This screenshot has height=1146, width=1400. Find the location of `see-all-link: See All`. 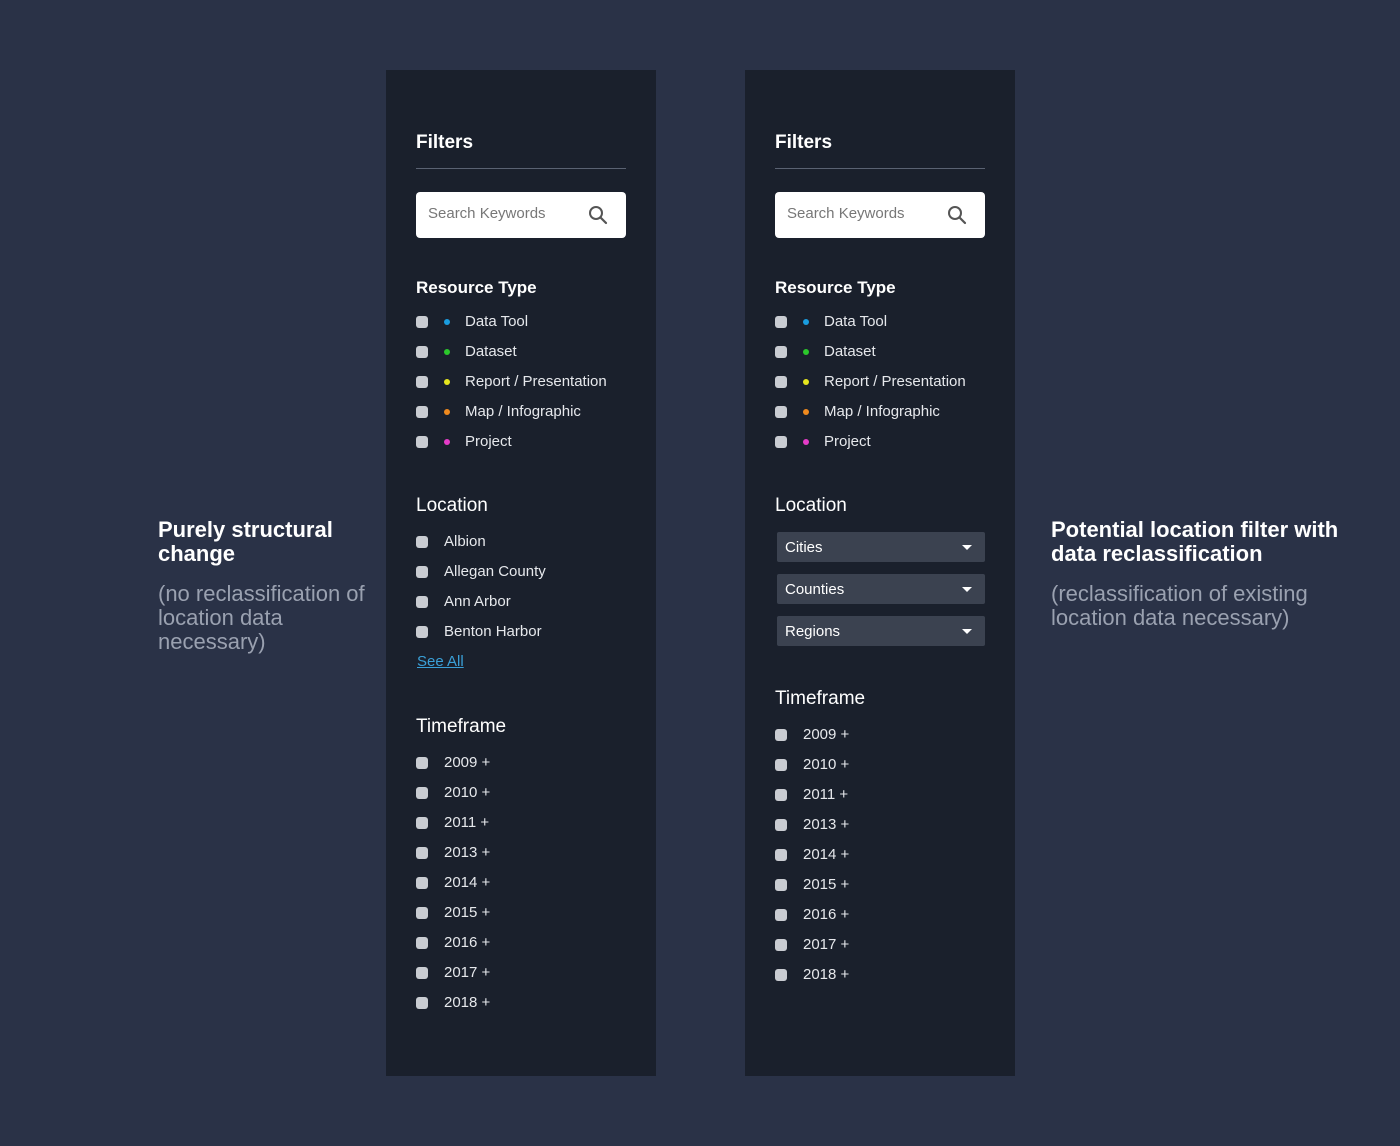

see-all-link: See All is located at coordinates (440, 661).